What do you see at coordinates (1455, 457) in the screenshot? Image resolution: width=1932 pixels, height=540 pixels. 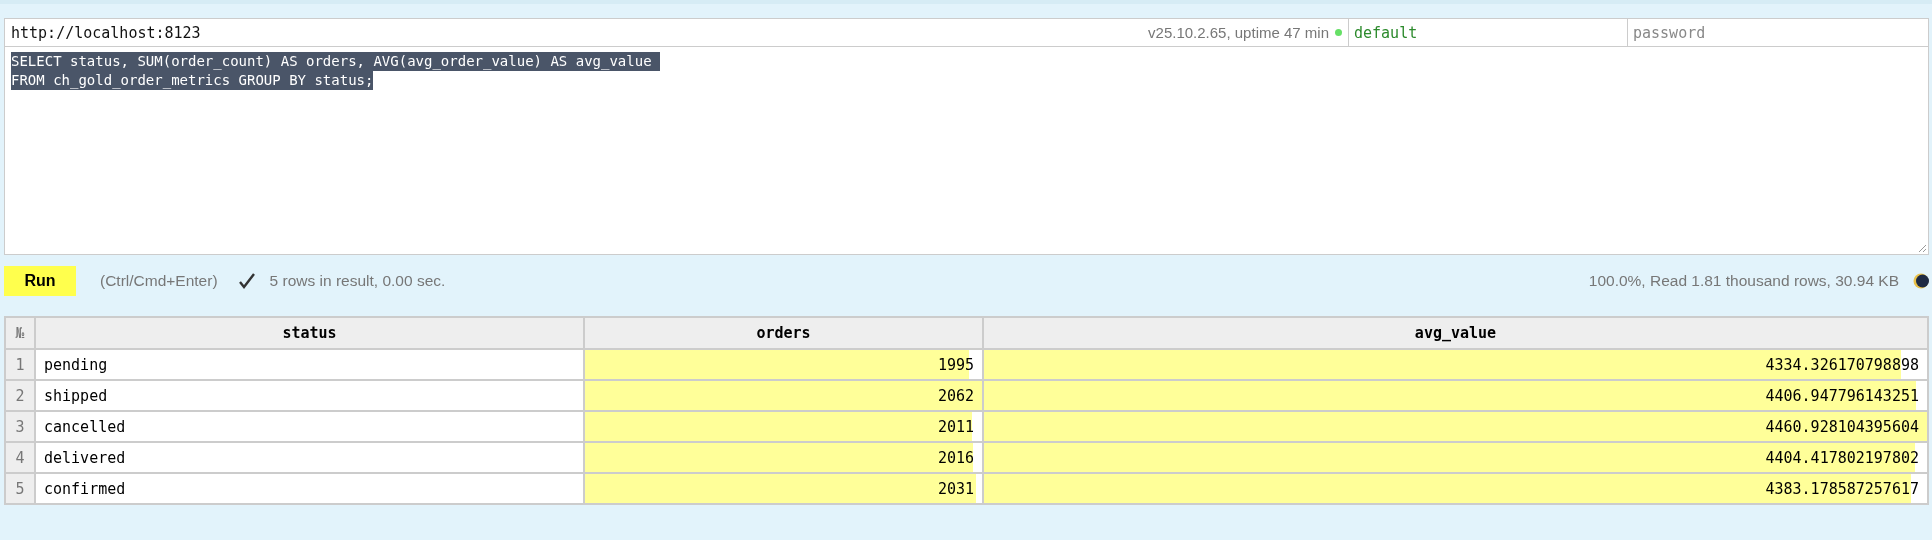 I see `table-cell: 4404.417802197802` at bounding box center [1455, 457].